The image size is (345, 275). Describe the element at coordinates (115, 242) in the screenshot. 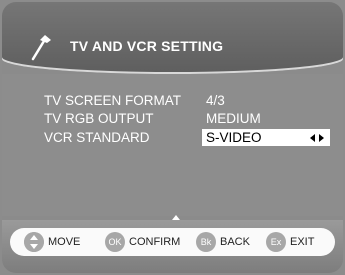

I see `ok-button-icon: OK` at that location.